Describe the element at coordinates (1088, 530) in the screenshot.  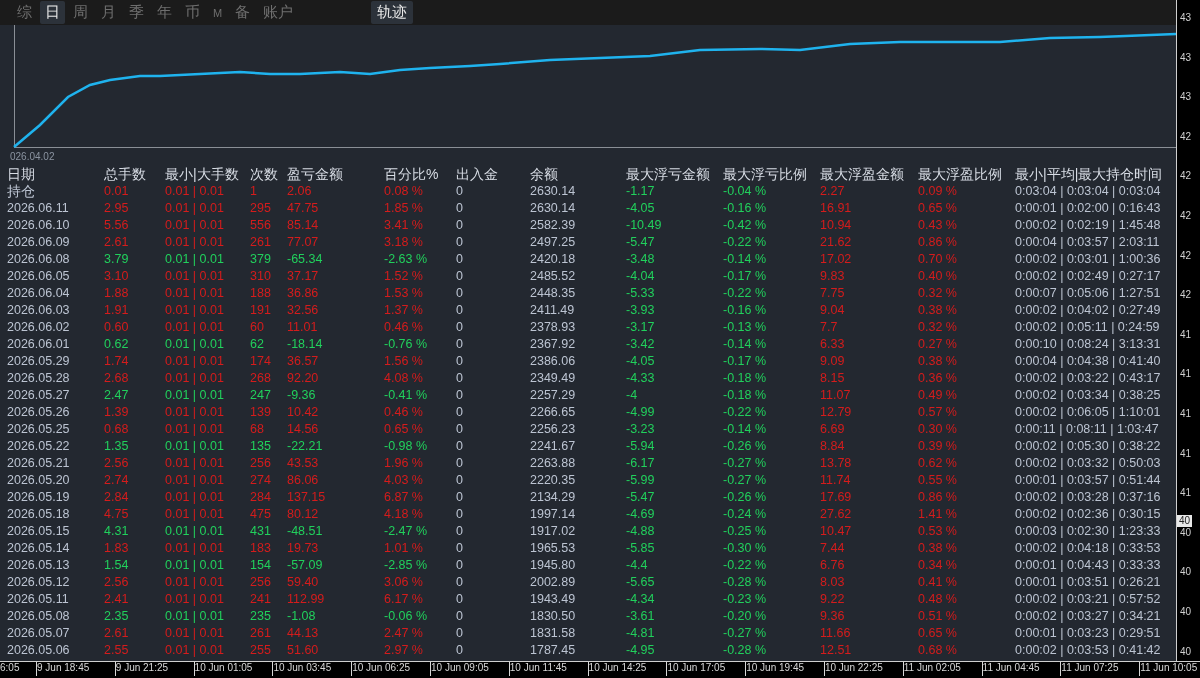
I see `table-cell-text: 0:00:03 | 0:02:30 | 1:23:33` at that location.